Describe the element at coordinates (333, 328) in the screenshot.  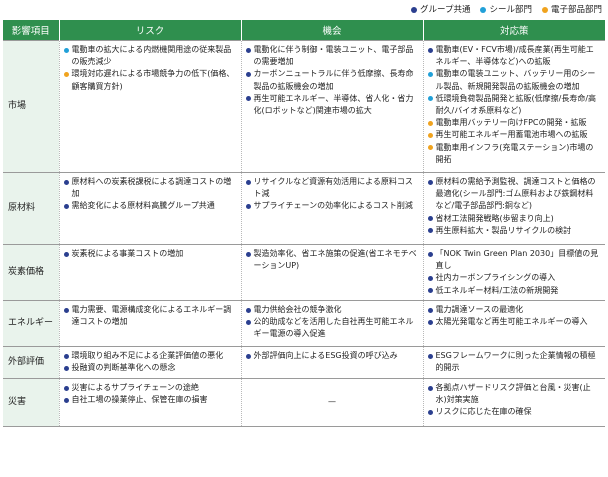
I see `item-text: 公的助成などを活用した自社再生可能エネルギー電源の導入促進` at that location.